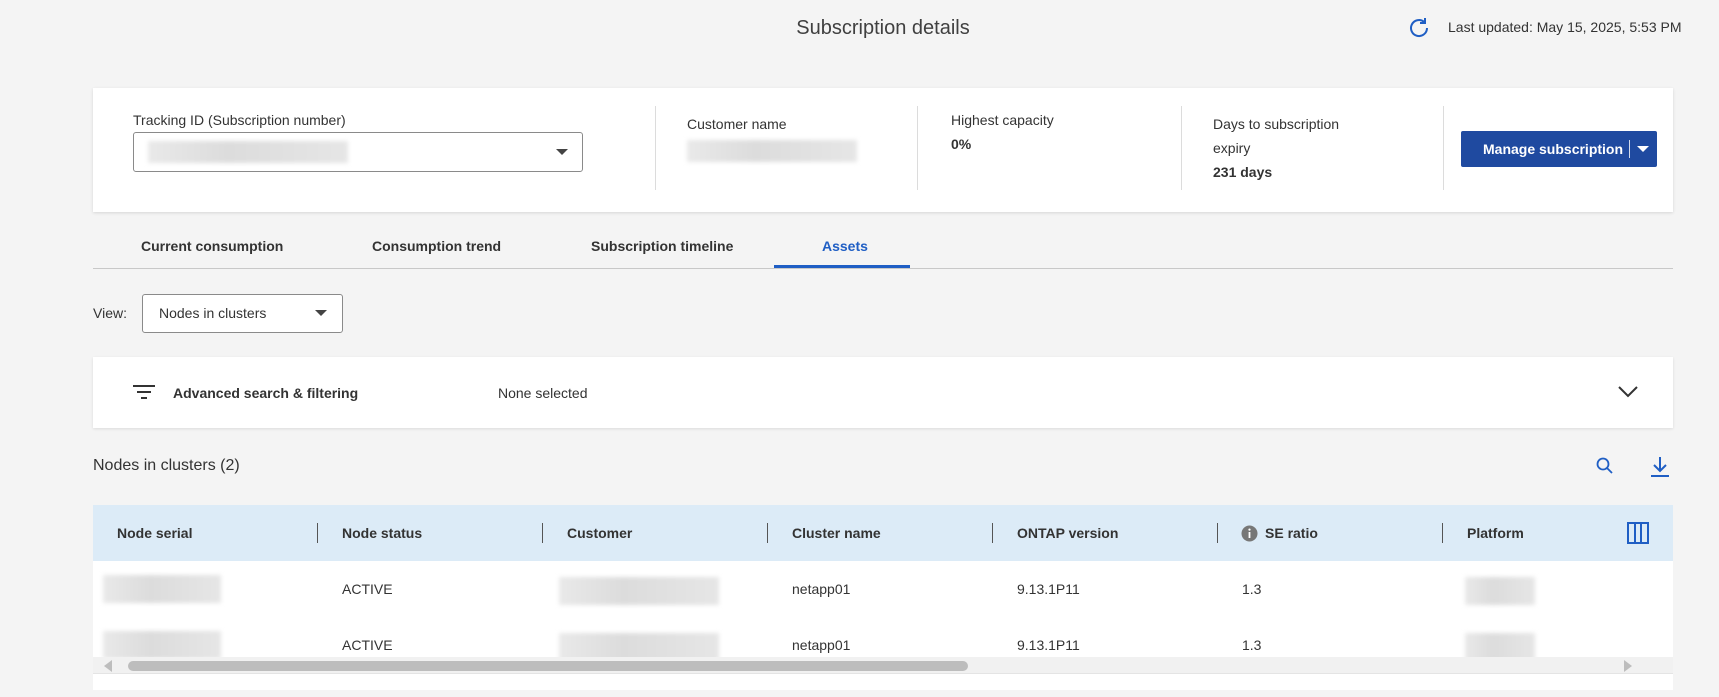 This screenshot has width=1719, height=697. Describe the element at coordinates (266, 393) in the screenshot. I see `advanced-filter-label: Advanced search & filtering` at that location.